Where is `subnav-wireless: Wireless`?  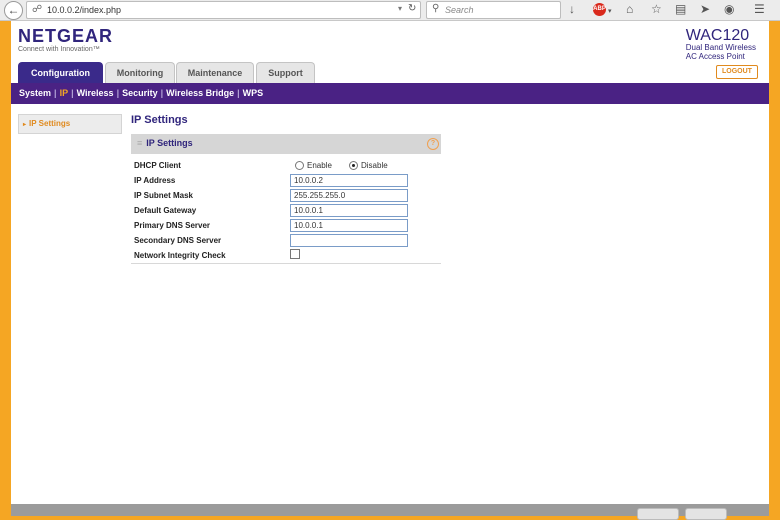 subnav-wireless: Wireless is located at coordinates (95, 93).